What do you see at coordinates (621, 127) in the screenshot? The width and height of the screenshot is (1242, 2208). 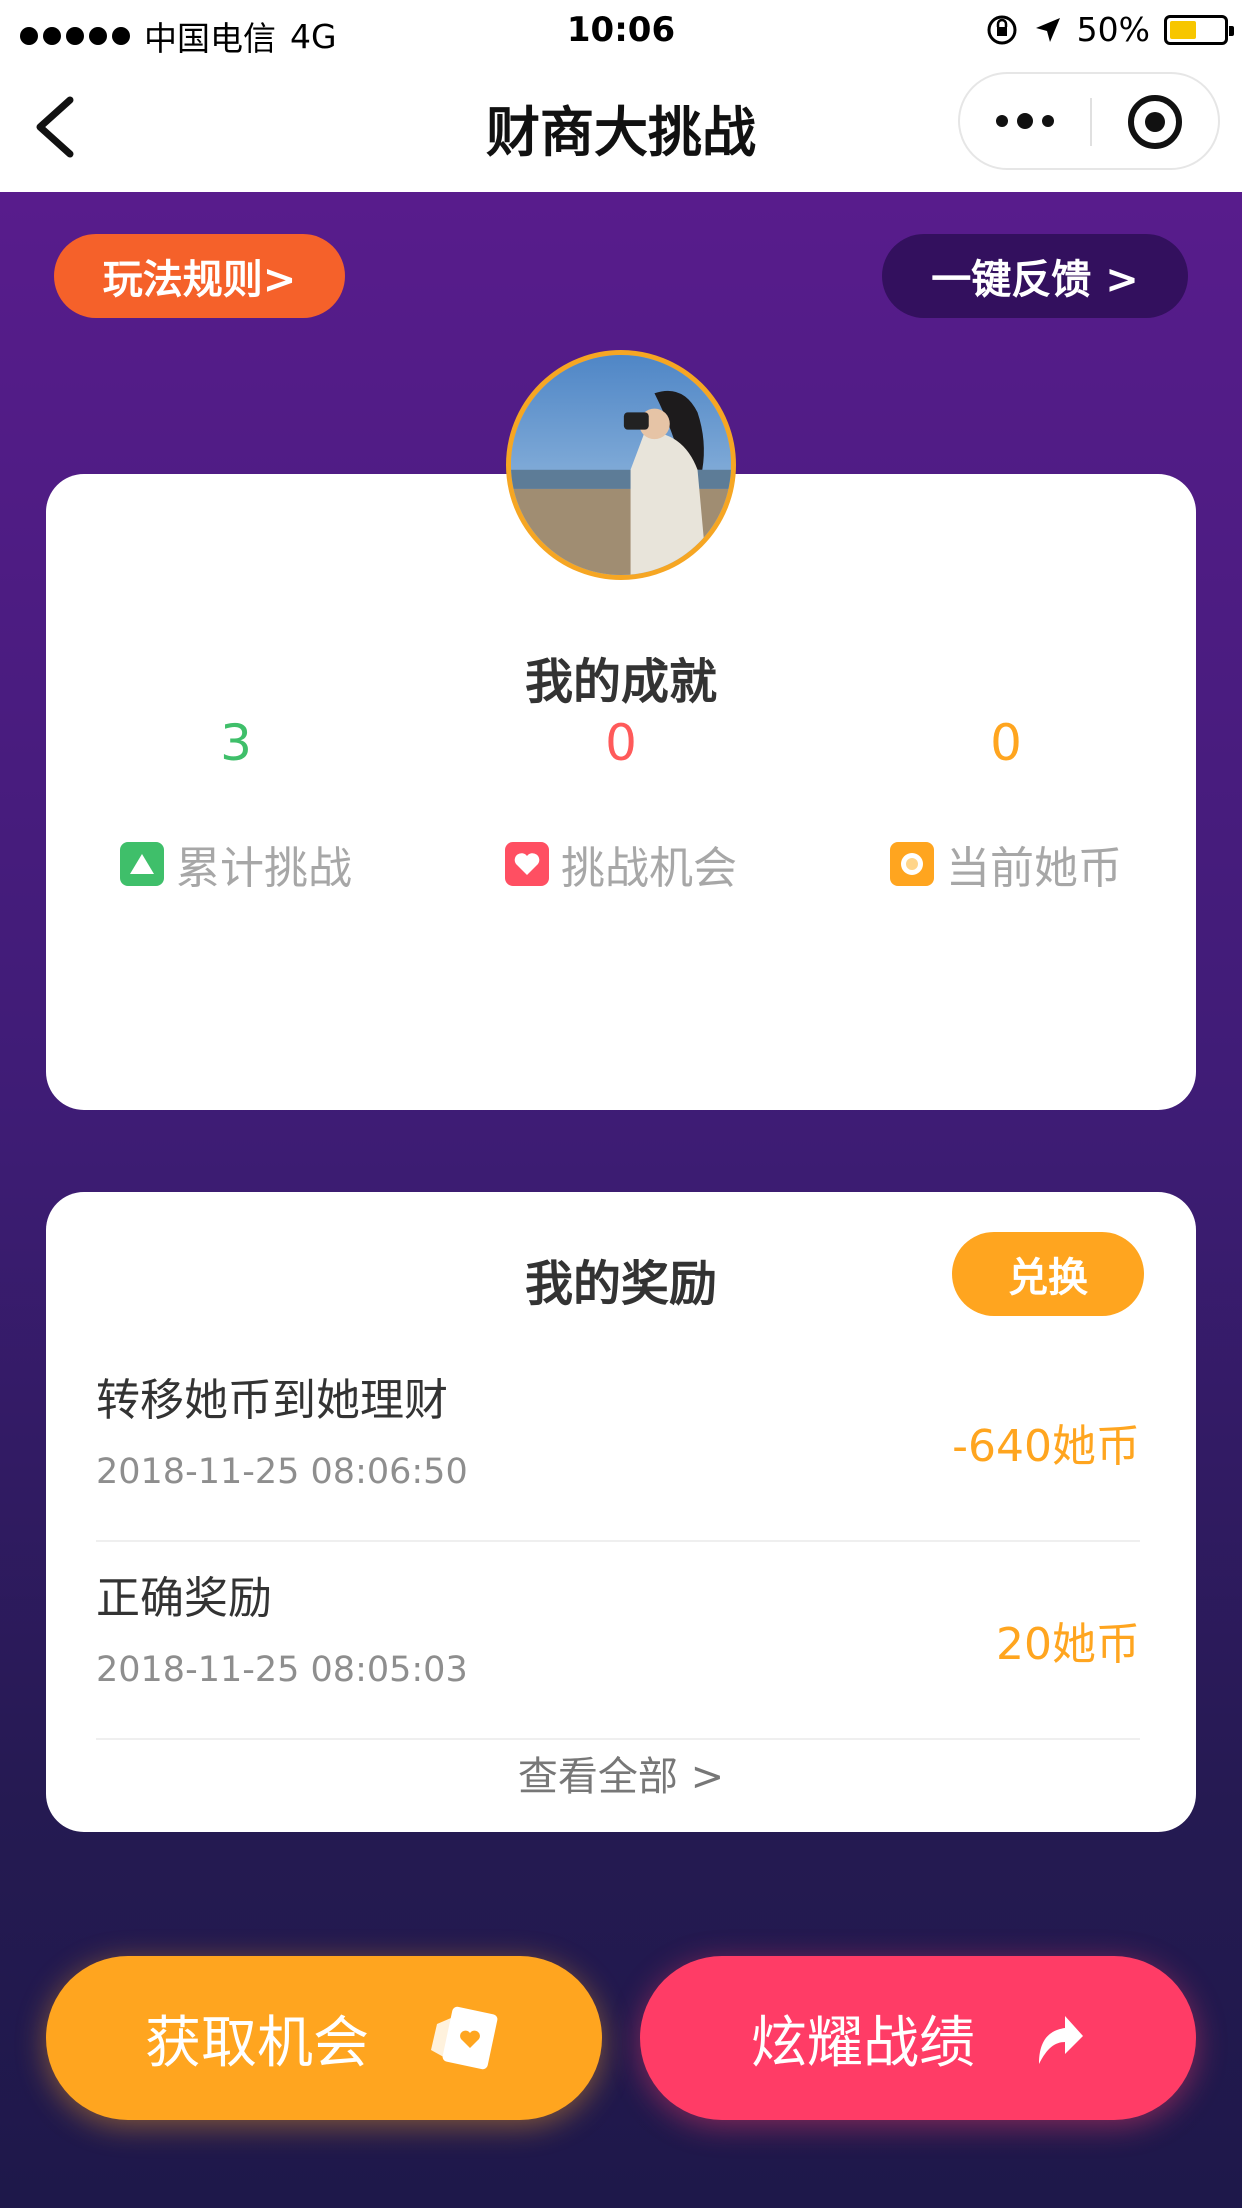 I see `nav-bar: 财商大挑战` at bounding box center [621, 127].